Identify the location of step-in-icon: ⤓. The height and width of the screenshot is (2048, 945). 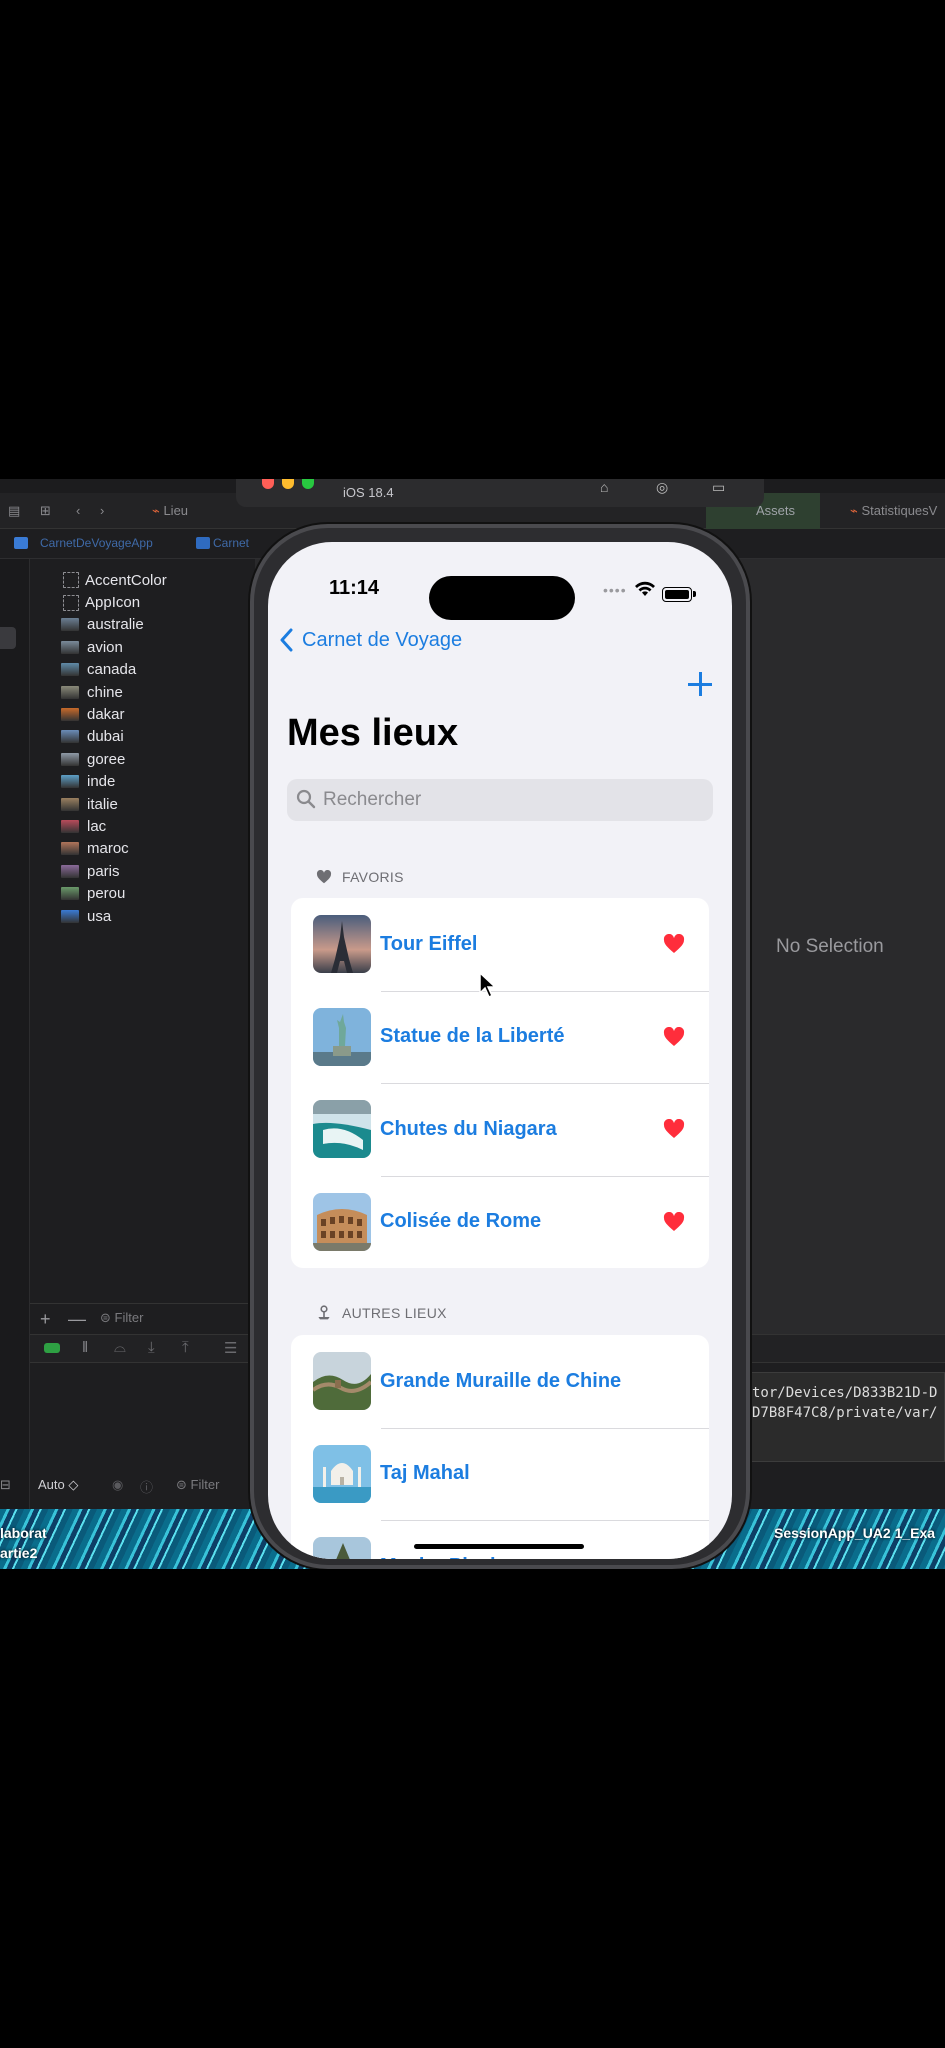
(151, 1347).